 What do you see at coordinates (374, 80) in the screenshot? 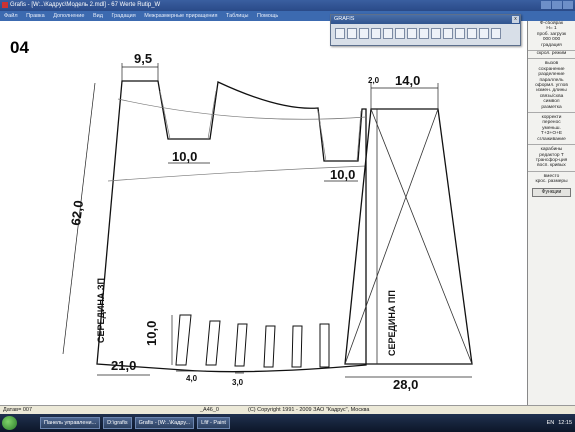
I see `dim-top-right-small: 2,0` at bounding box center [374, 80].